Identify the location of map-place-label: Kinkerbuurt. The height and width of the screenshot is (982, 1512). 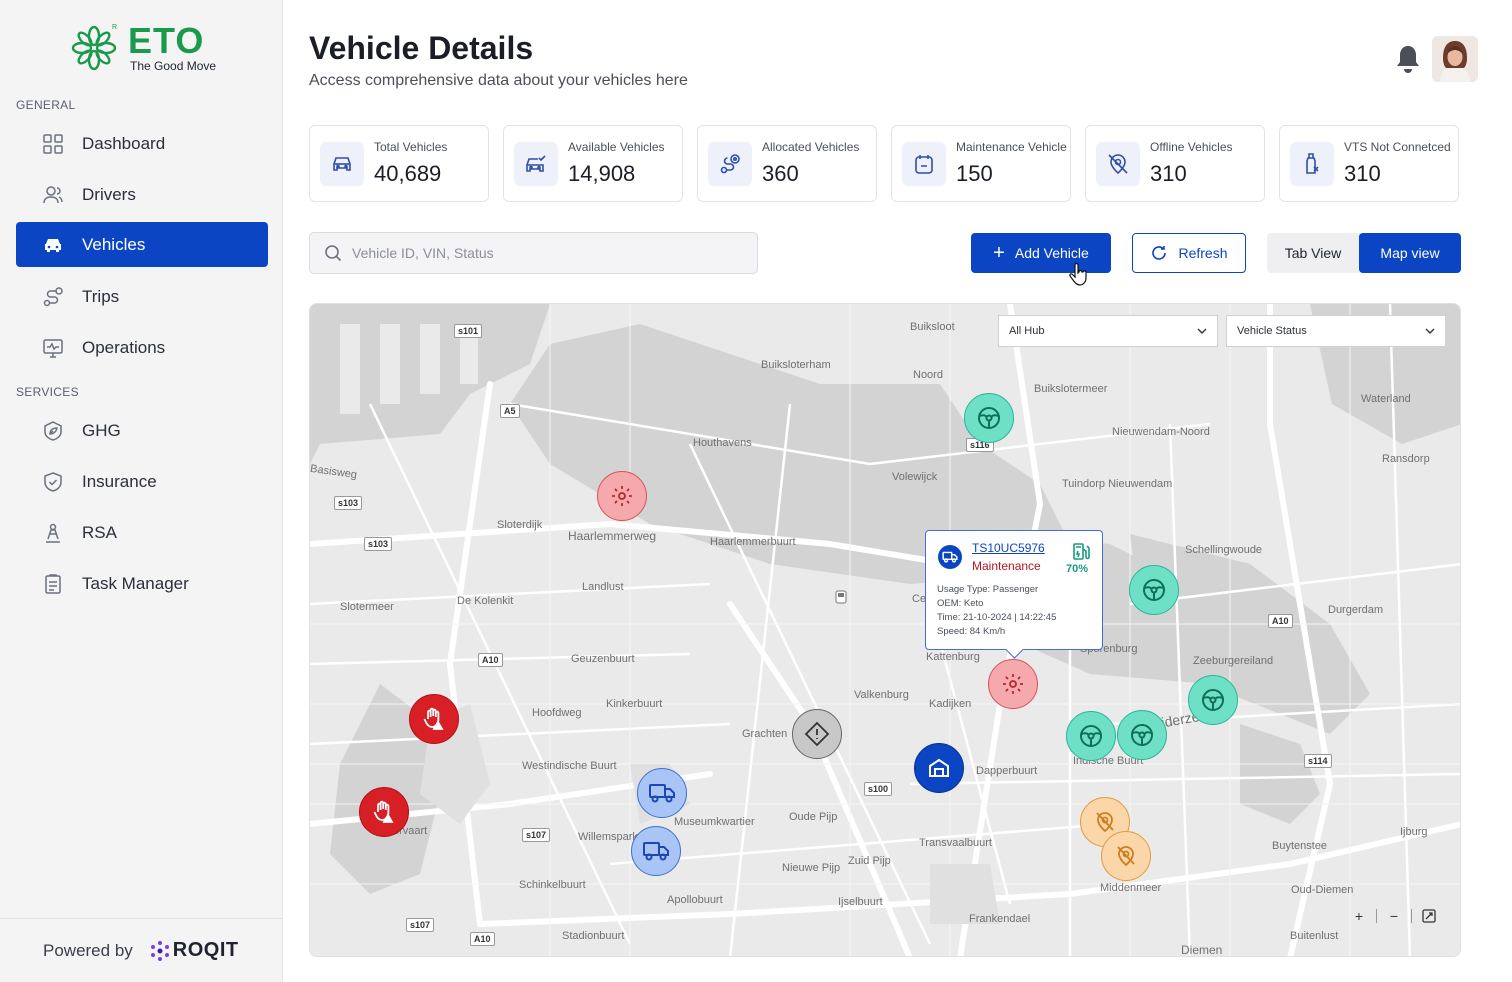
(634, 704).